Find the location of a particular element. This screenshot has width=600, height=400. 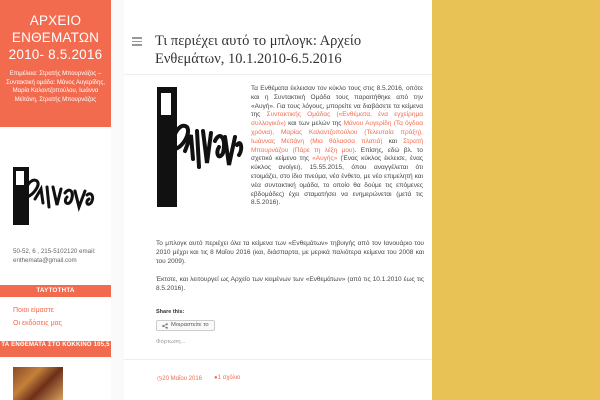

widget-kokkino-title: ΤΑ ΕΝΘΕΜΑΤΑ ΣΤΟ ΚΟΚΚΙΝΟ 105,5 is located at coordinates (55, 349).